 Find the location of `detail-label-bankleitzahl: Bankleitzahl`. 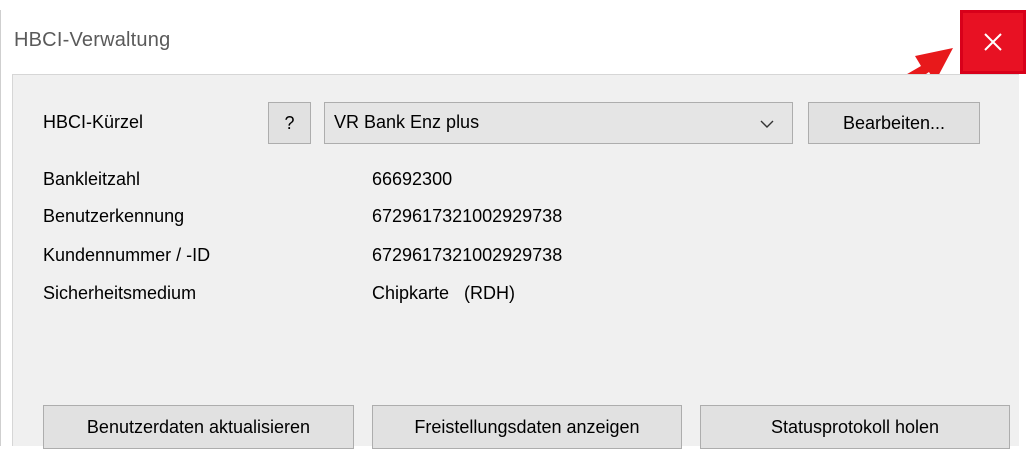

detail-label-bankleitzahl: Bankleitzahl is located at coordinates (92, 179).